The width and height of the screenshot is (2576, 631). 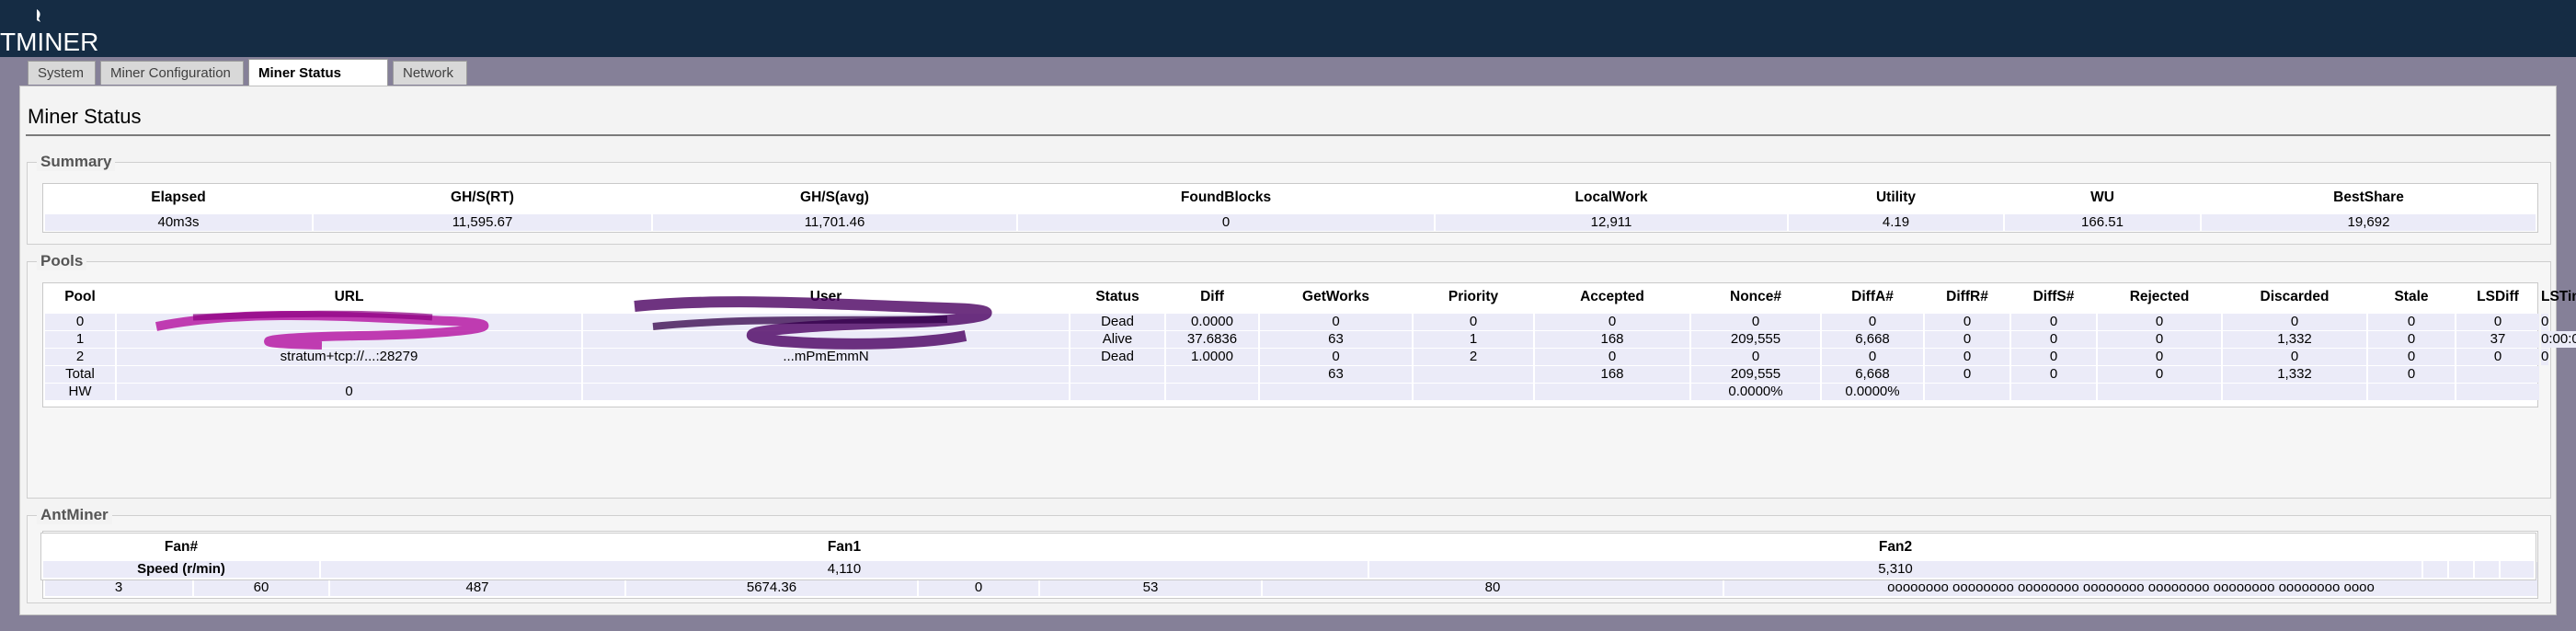 I want to click on antminer-cell: 487, so click(x=477, y=587).